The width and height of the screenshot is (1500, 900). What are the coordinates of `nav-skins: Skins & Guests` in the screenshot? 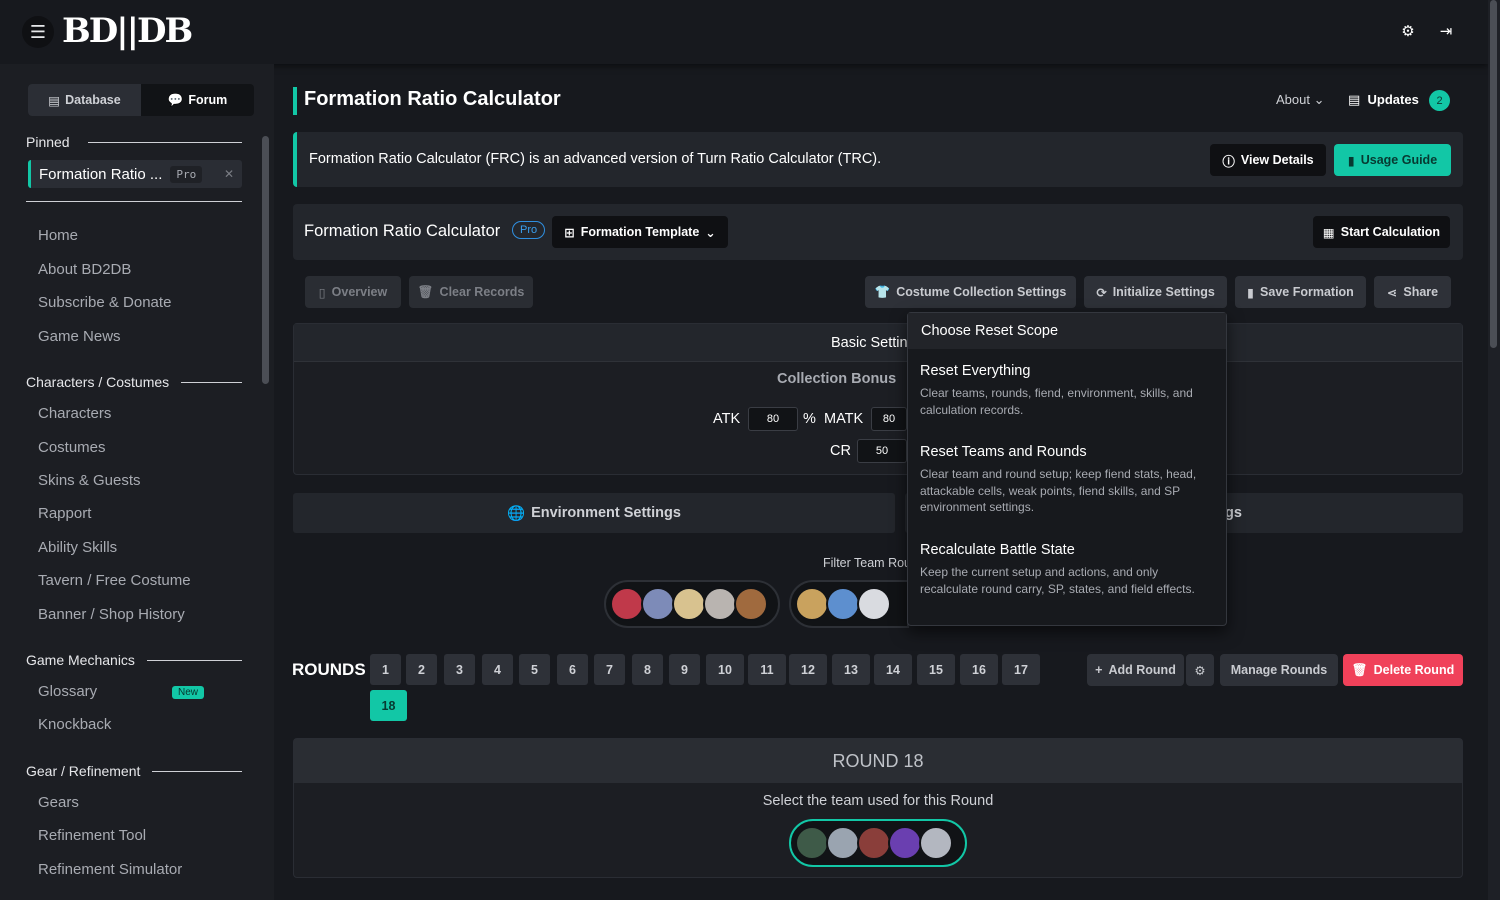 It's located at (89, 481).